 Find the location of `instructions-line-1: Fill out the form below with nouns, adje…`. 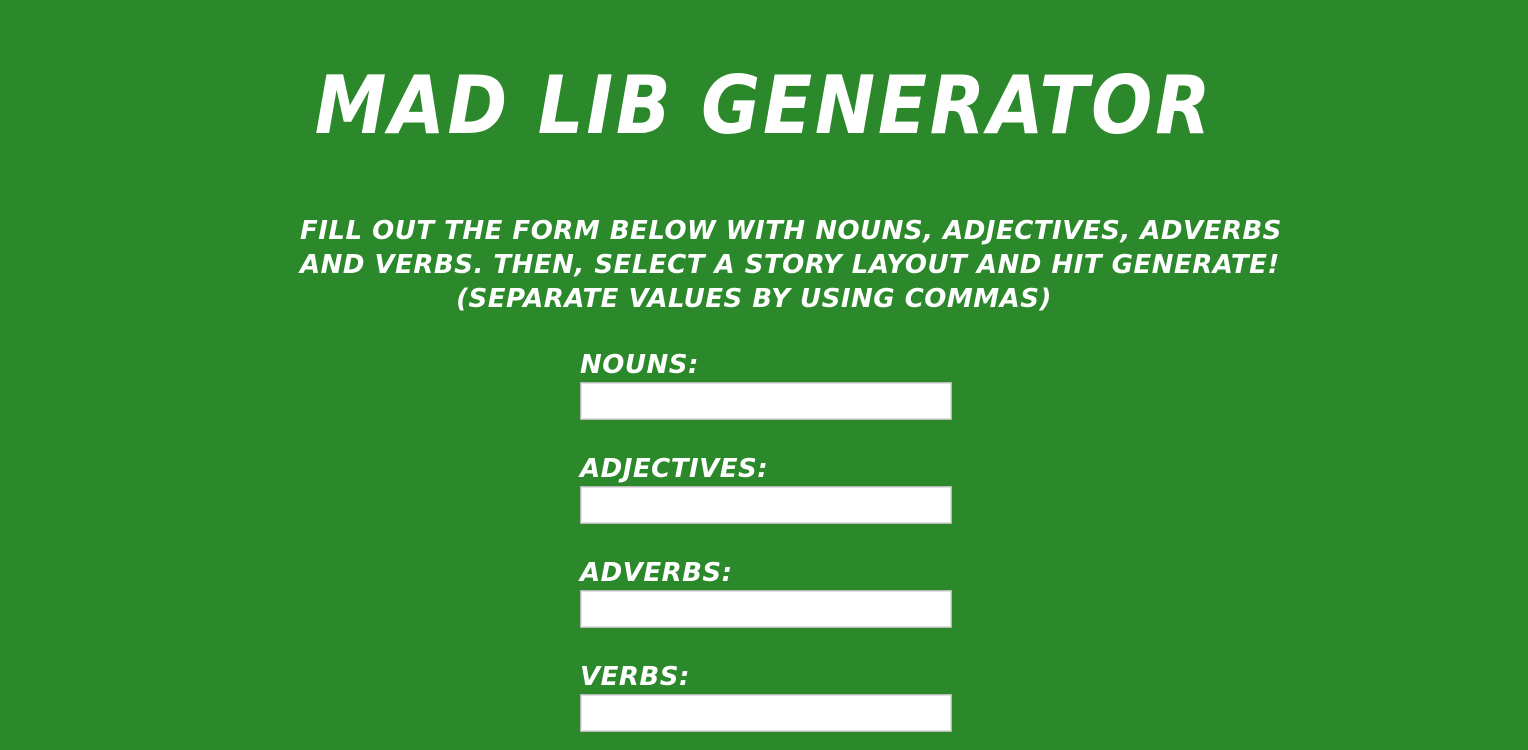

instructions-line-1: Fill out the form below with nouns, adje… is located at coordinates (791, 231).